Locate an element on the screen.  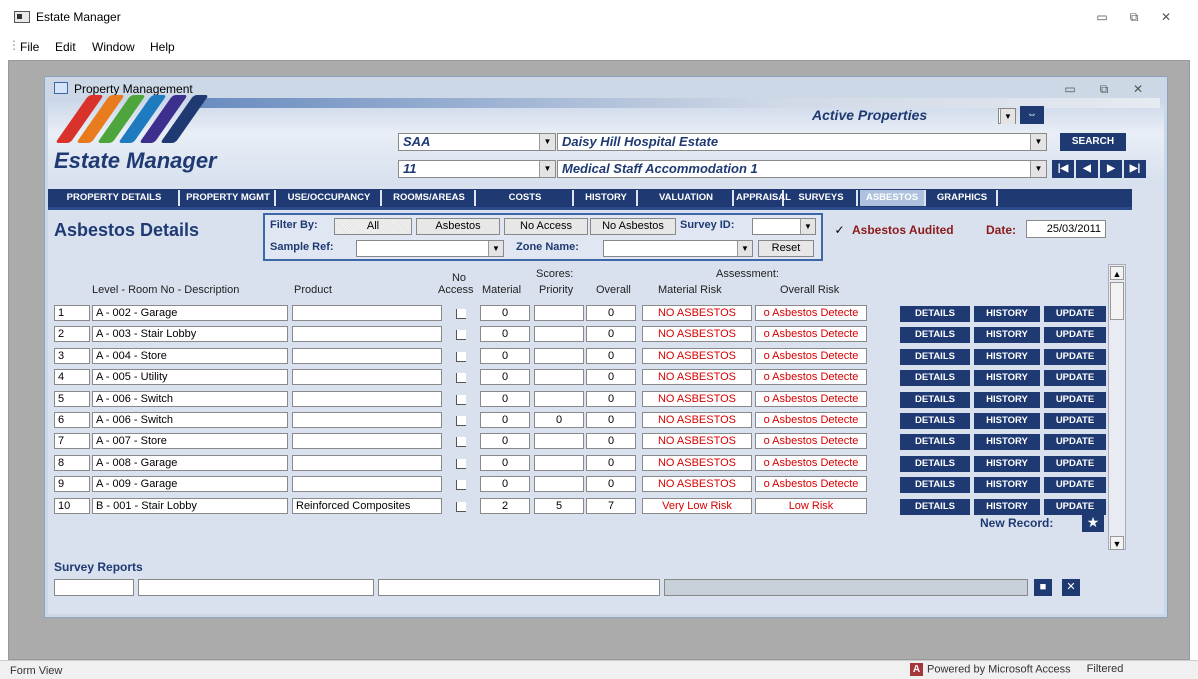
scroll-up-icon: ▲ is located at coordinates (1117, 273).